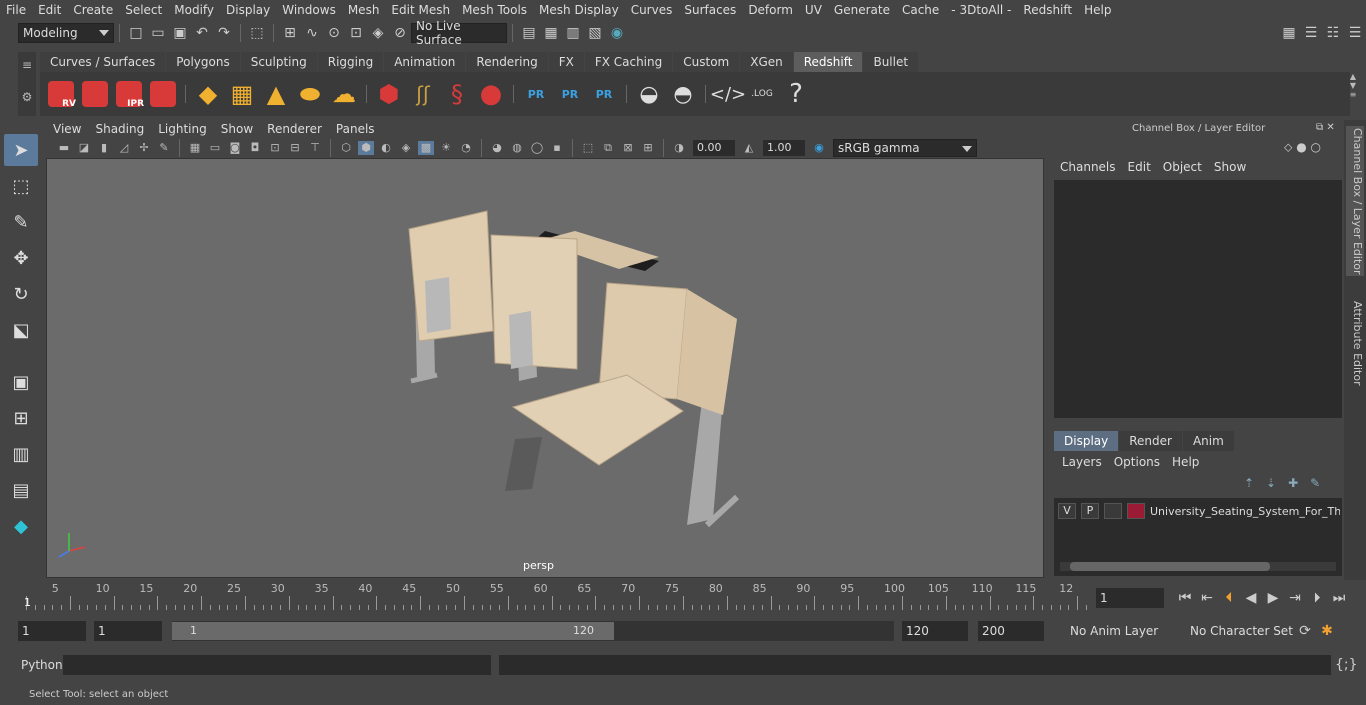  What do you see at coordinates (920, 10) in the screenshot?
I see `menu-cache: Cache` at bounding box center [920, 10].